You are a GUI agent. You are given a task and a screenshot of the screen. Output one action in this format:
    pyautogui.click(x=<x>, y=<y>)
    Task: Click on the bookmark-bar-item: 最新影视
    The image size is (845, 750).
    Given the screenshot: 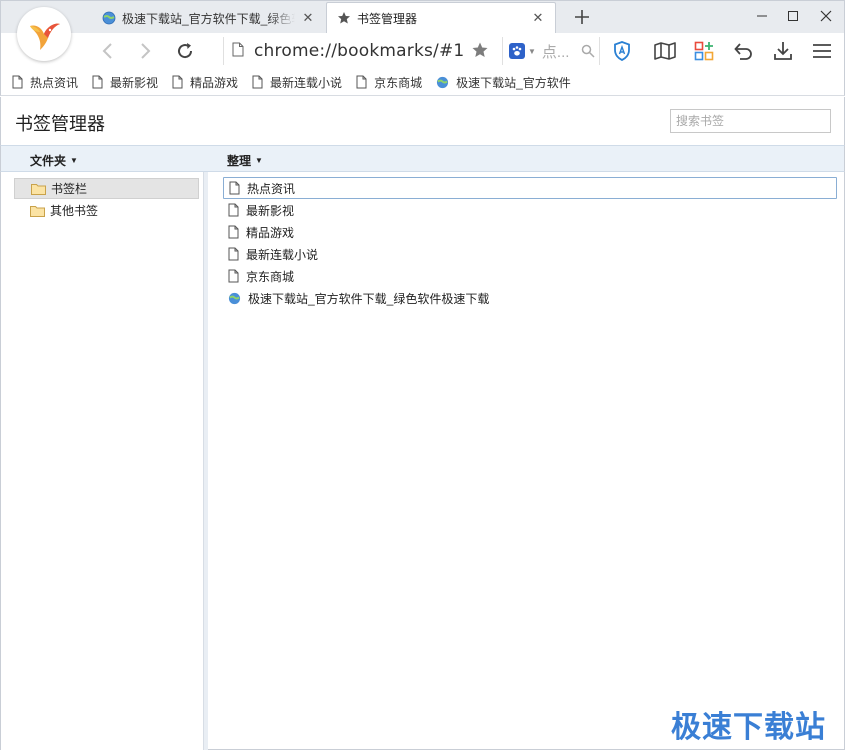 What is the action you would take?
    pyautogui.click(x=125, y=82)
    